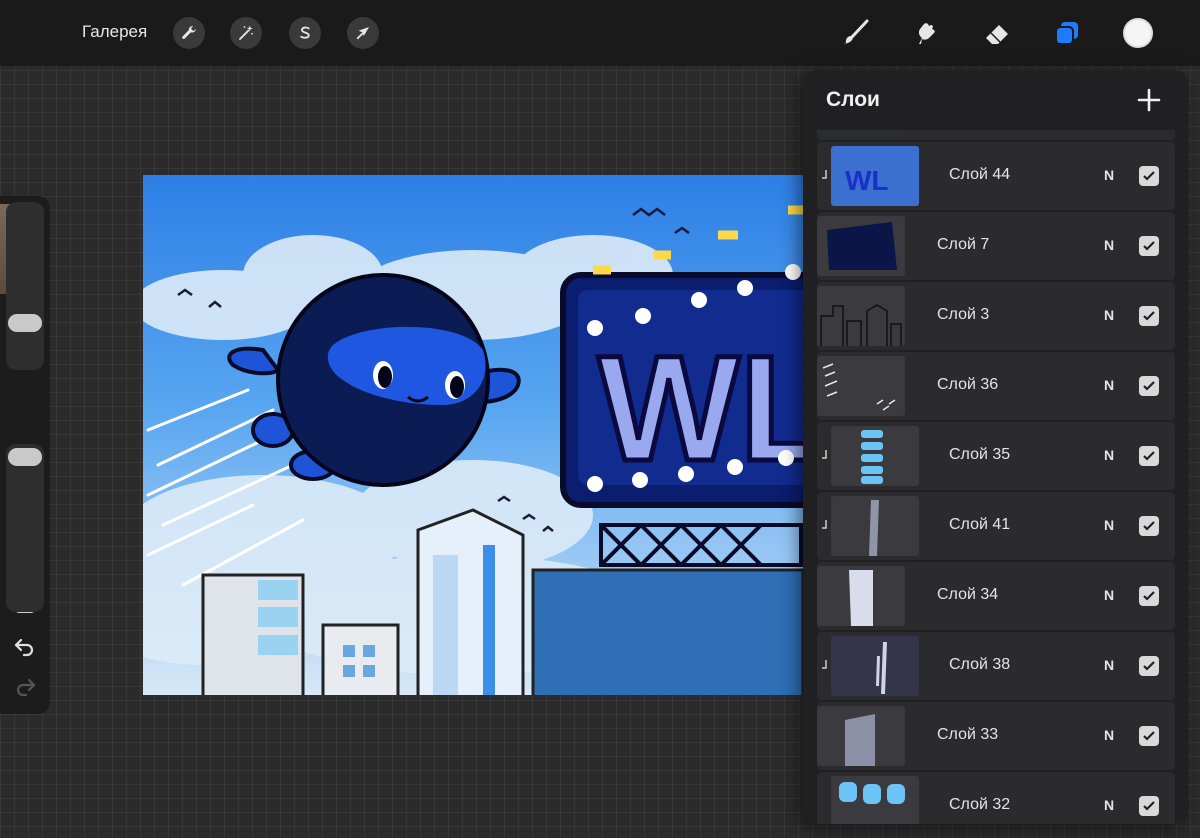 This screenshot has height=838, width=1200. Describe the element at coordinates (25, 528) in the screenshot. I see `opacity-slider` at that location.